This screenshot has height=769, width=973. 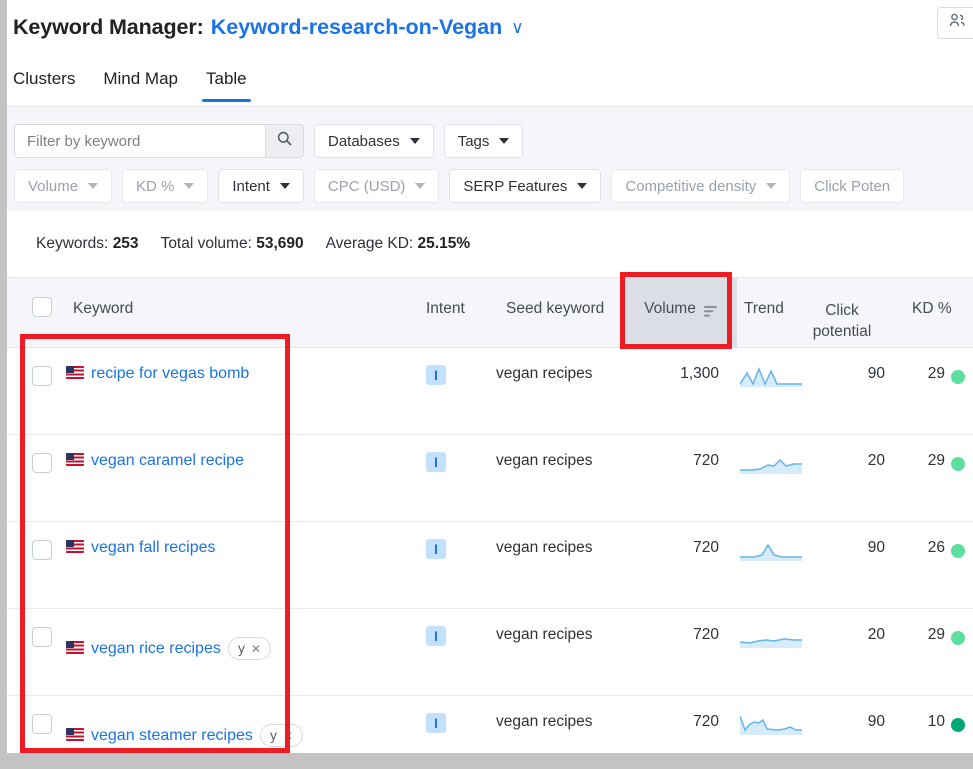 I want to click on filter-cpc: CPC (USD), so click(x=376, y=186).